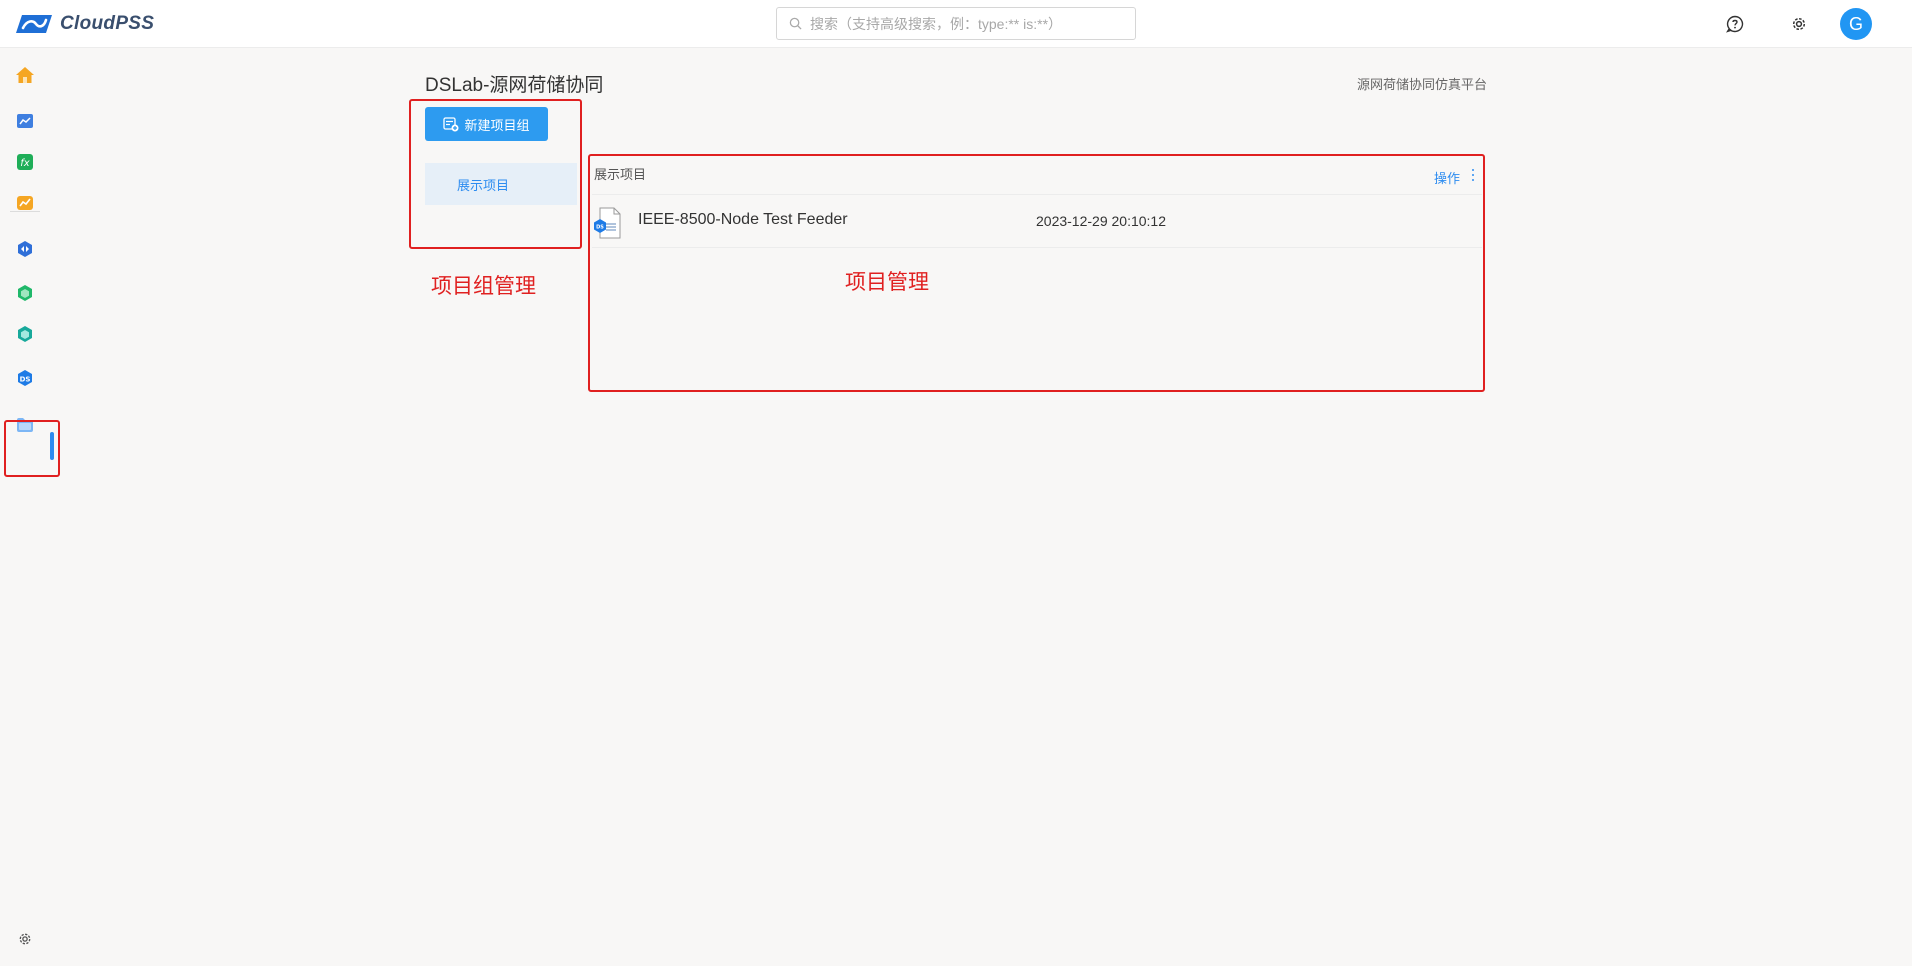 The height and width of the screenshot is (966, 1912). I want to click on trend-icon, so click(25, 203).